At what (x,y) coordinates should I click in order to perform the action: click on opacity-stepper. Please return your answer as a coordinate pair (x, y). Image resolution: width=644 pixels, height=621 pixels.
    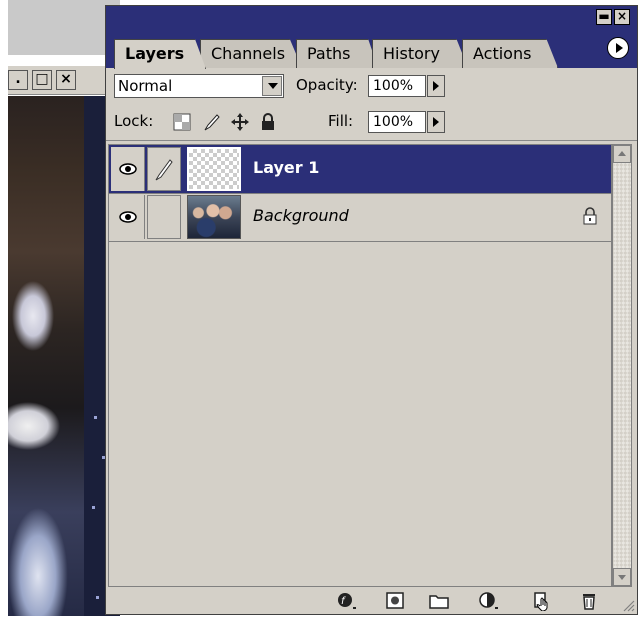
    Looking at the image, I should click on (436, 86).